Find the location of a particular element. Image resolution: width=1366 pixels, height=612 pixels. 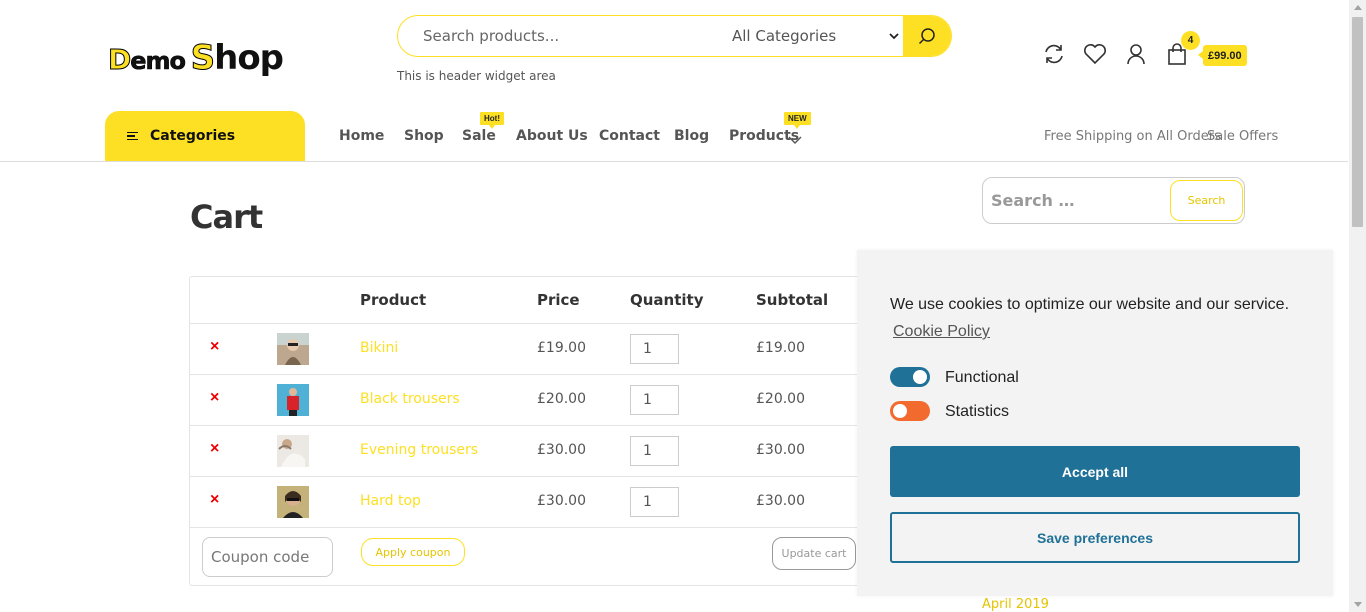

column-header-subtotal: Subtotal is located at coordinates (792, 300).